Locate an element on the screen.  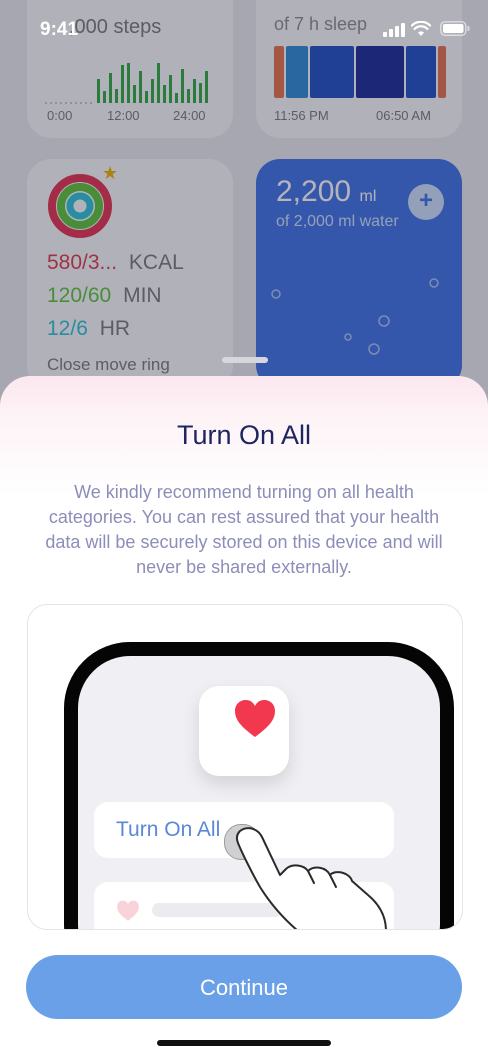
status-bar: 9:41 is located at coordinates (244, 30).